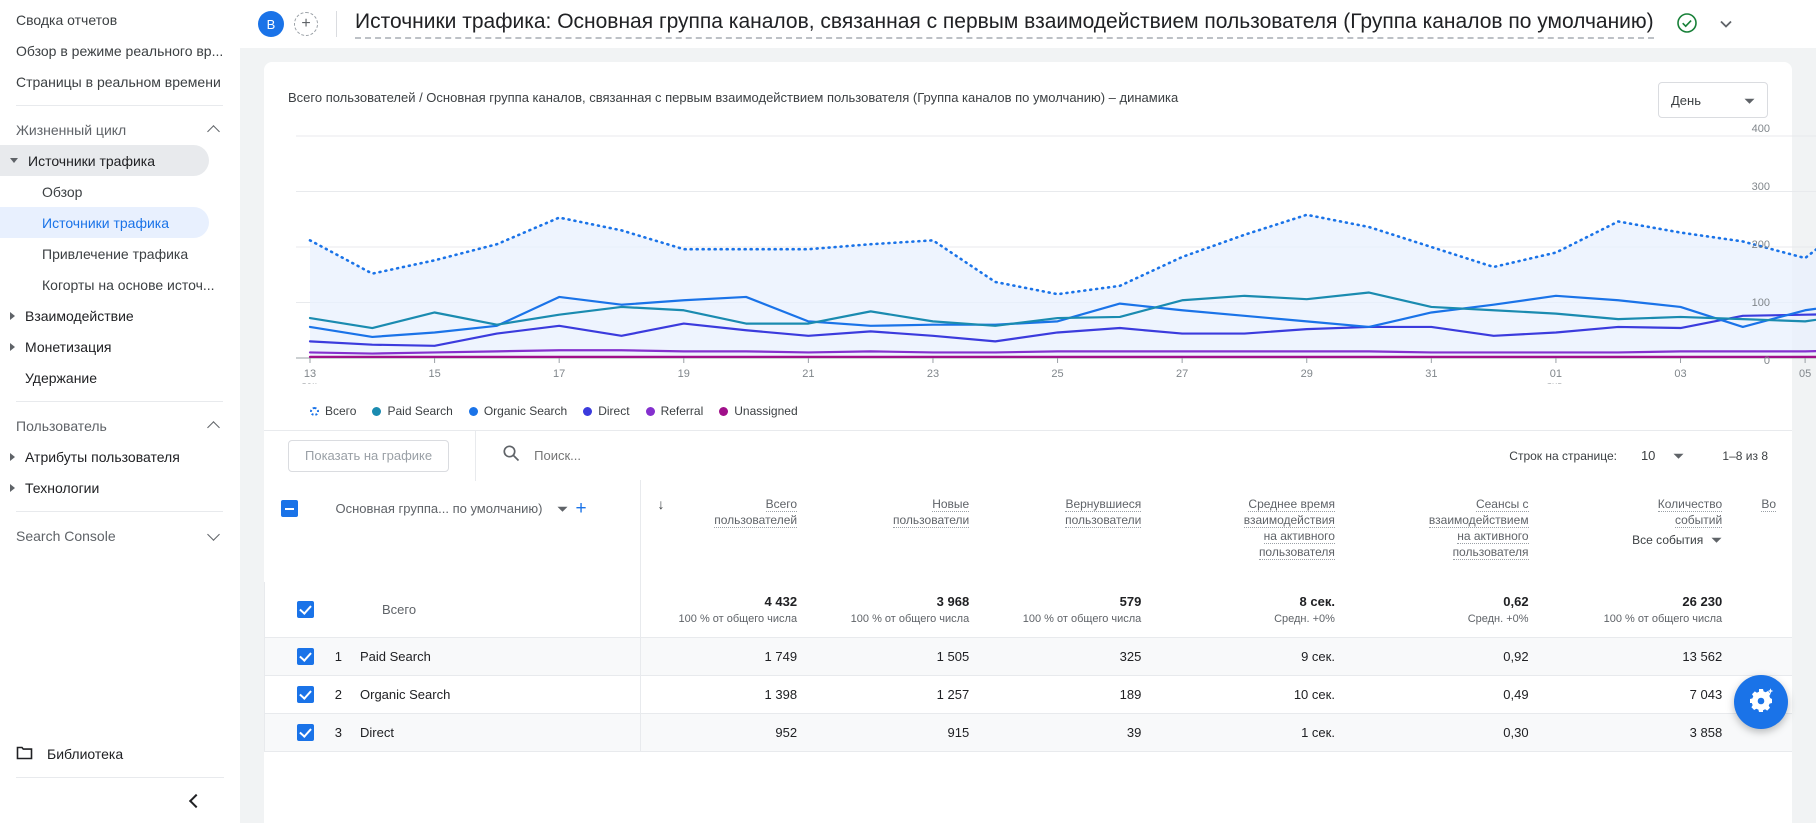 This screenshot has width=1816, height=823. Describe the element at coordinates (452, 694) in the screenshot. I see `row-dimension-cell: 2 Organic Search` at that location.